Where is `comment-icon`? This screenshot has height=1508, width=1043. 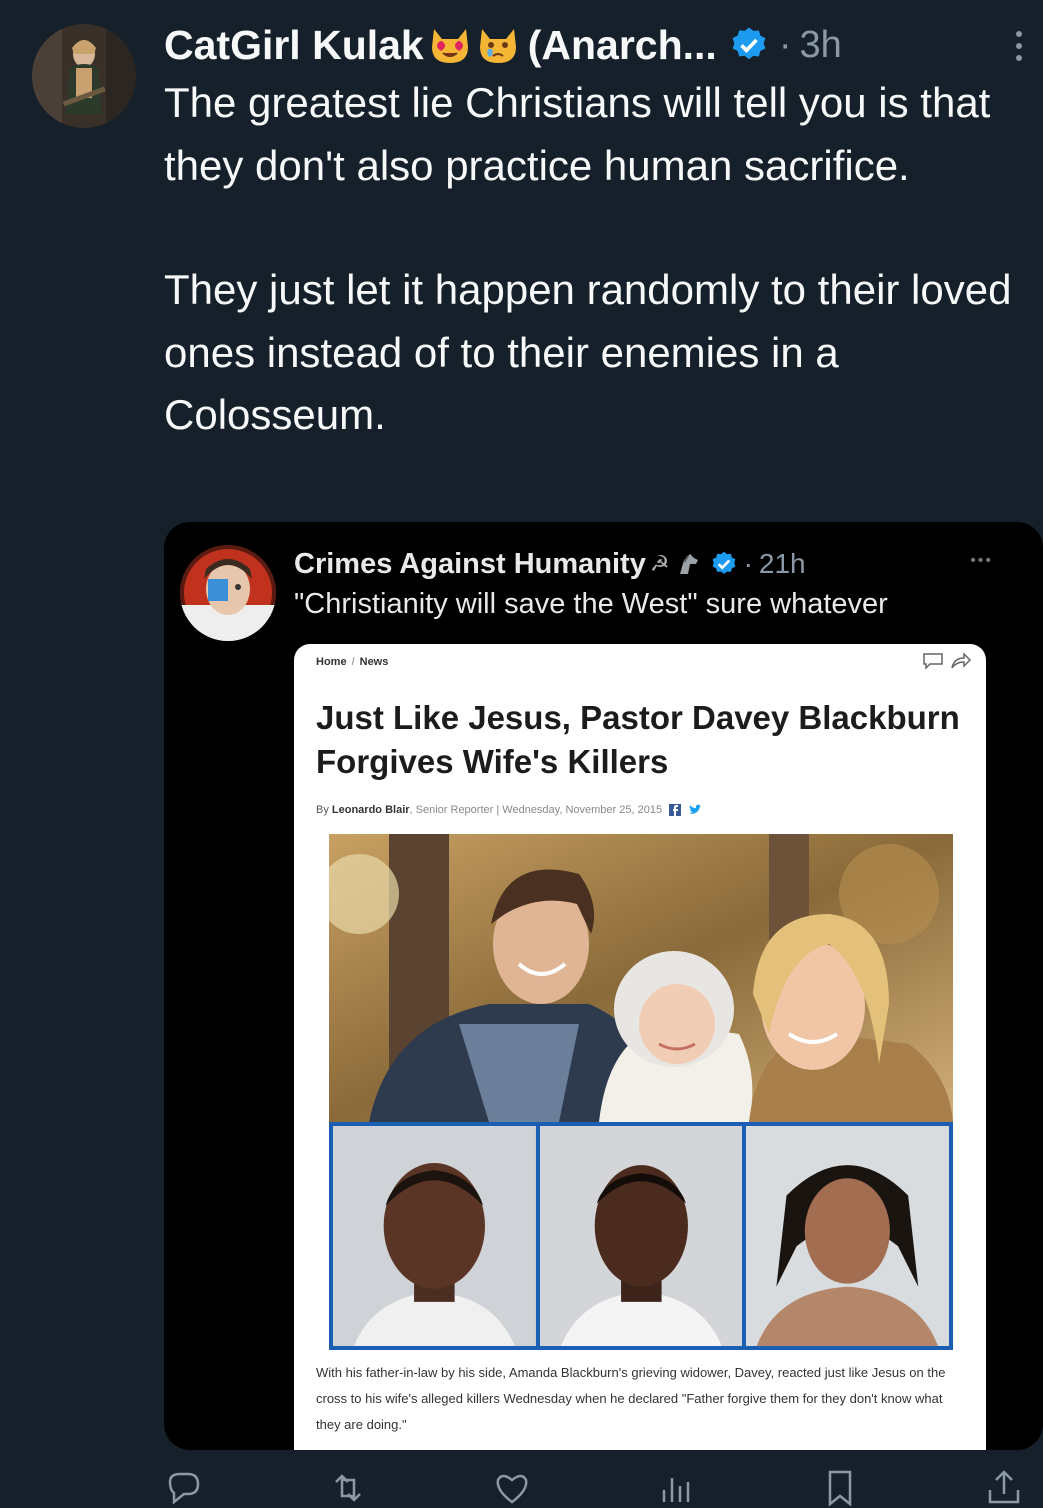 comment-icon is located at coordinates (933, 661).